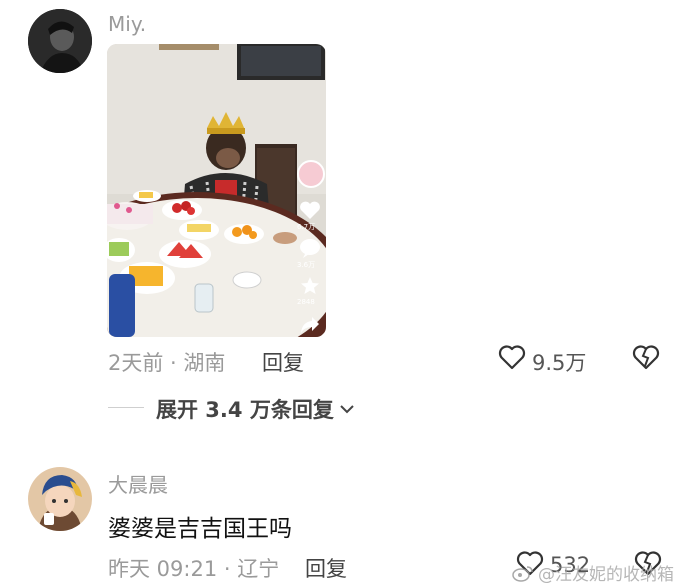  What do you see at coordinates (310, 286) in the screenshot?
I see `video-favorite-icon` at bounding box center [310, 286].